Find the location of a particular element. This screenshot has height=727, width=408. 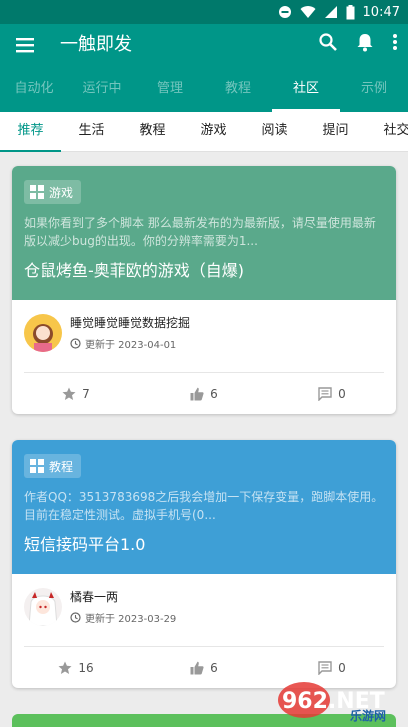

app-title: 一触即发 is located at coordinates (96, 44).